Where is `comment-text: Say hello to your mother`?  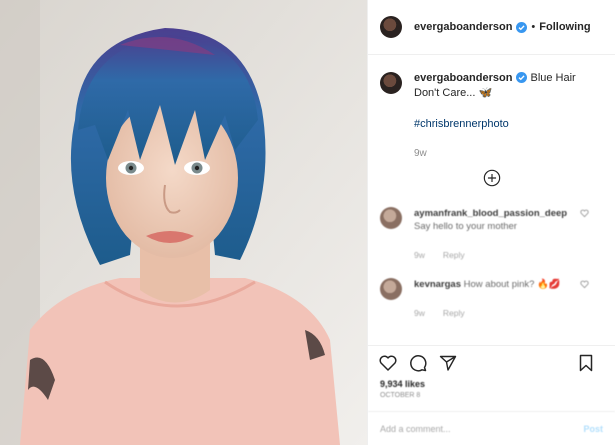 comment-text: Say hello to your mother is located at coordinates (465, 226).